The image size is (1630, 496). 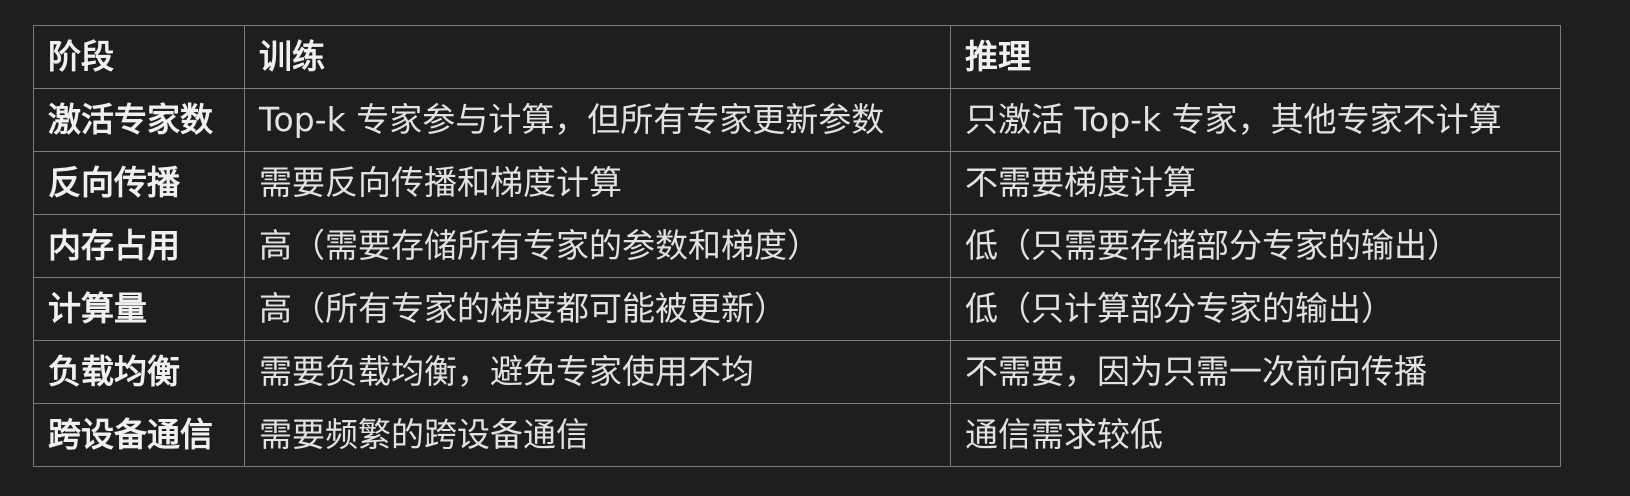 What do you see at coordinates (1255, 246) in the screenshot?
I see `inference-cell: 低（只需要存储部分专家的输出）` at bounding box center [1255, 246].